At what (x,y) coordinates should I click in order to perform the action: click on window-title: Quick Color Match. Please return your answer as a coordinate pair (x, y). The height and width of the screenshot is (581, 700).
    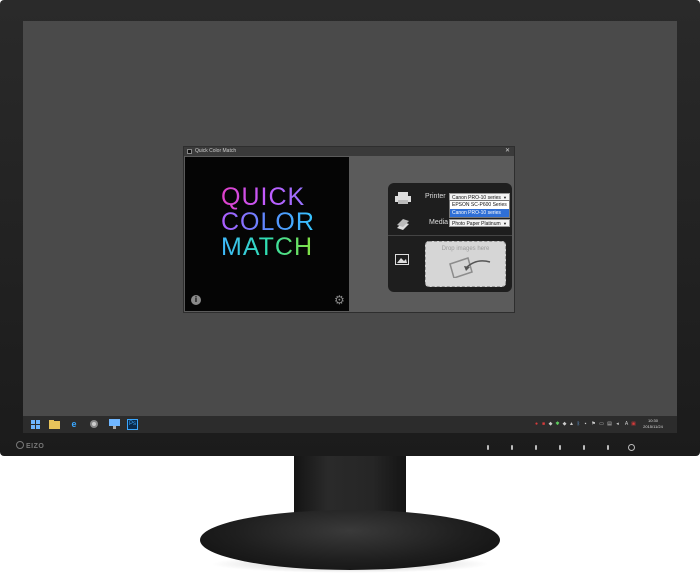
    Looking at the image, I should click on (216, 151).